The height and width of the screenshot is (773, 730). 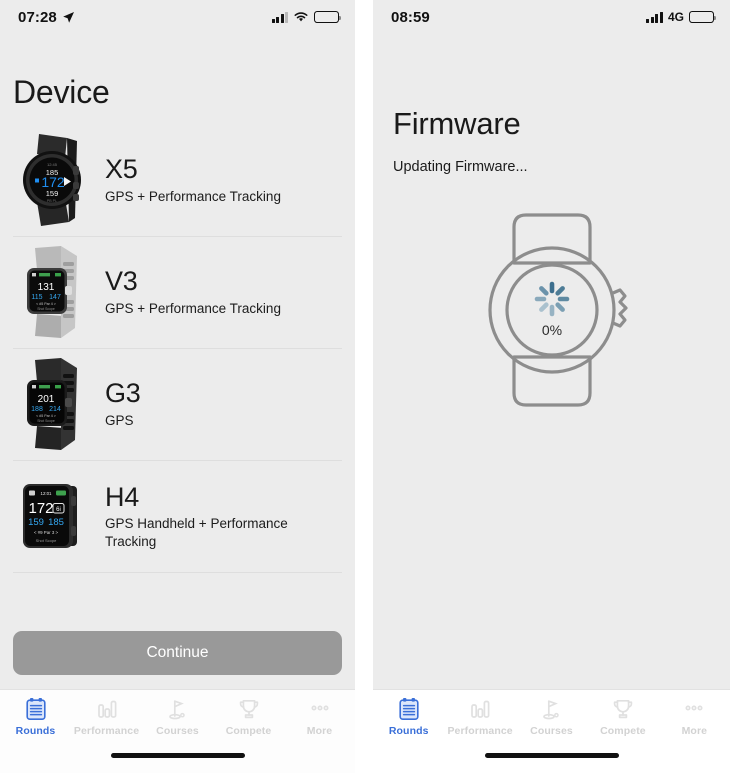 I want to click on device-description: GPS, so click(x=119, y=420).